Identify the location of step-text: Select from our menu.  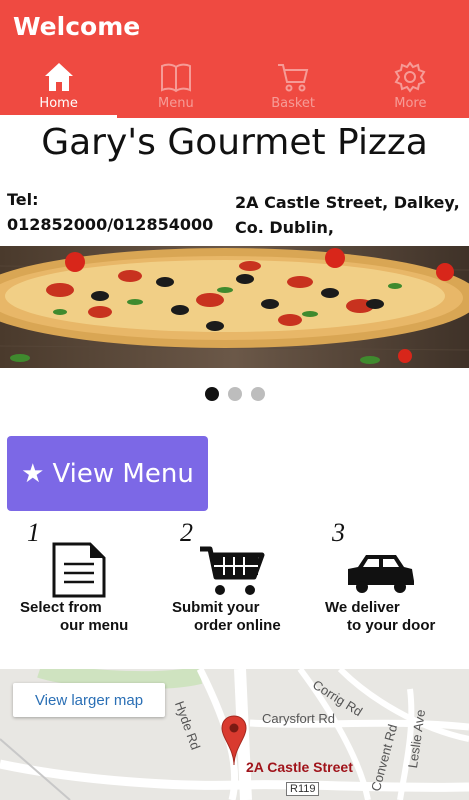
(74, 617).